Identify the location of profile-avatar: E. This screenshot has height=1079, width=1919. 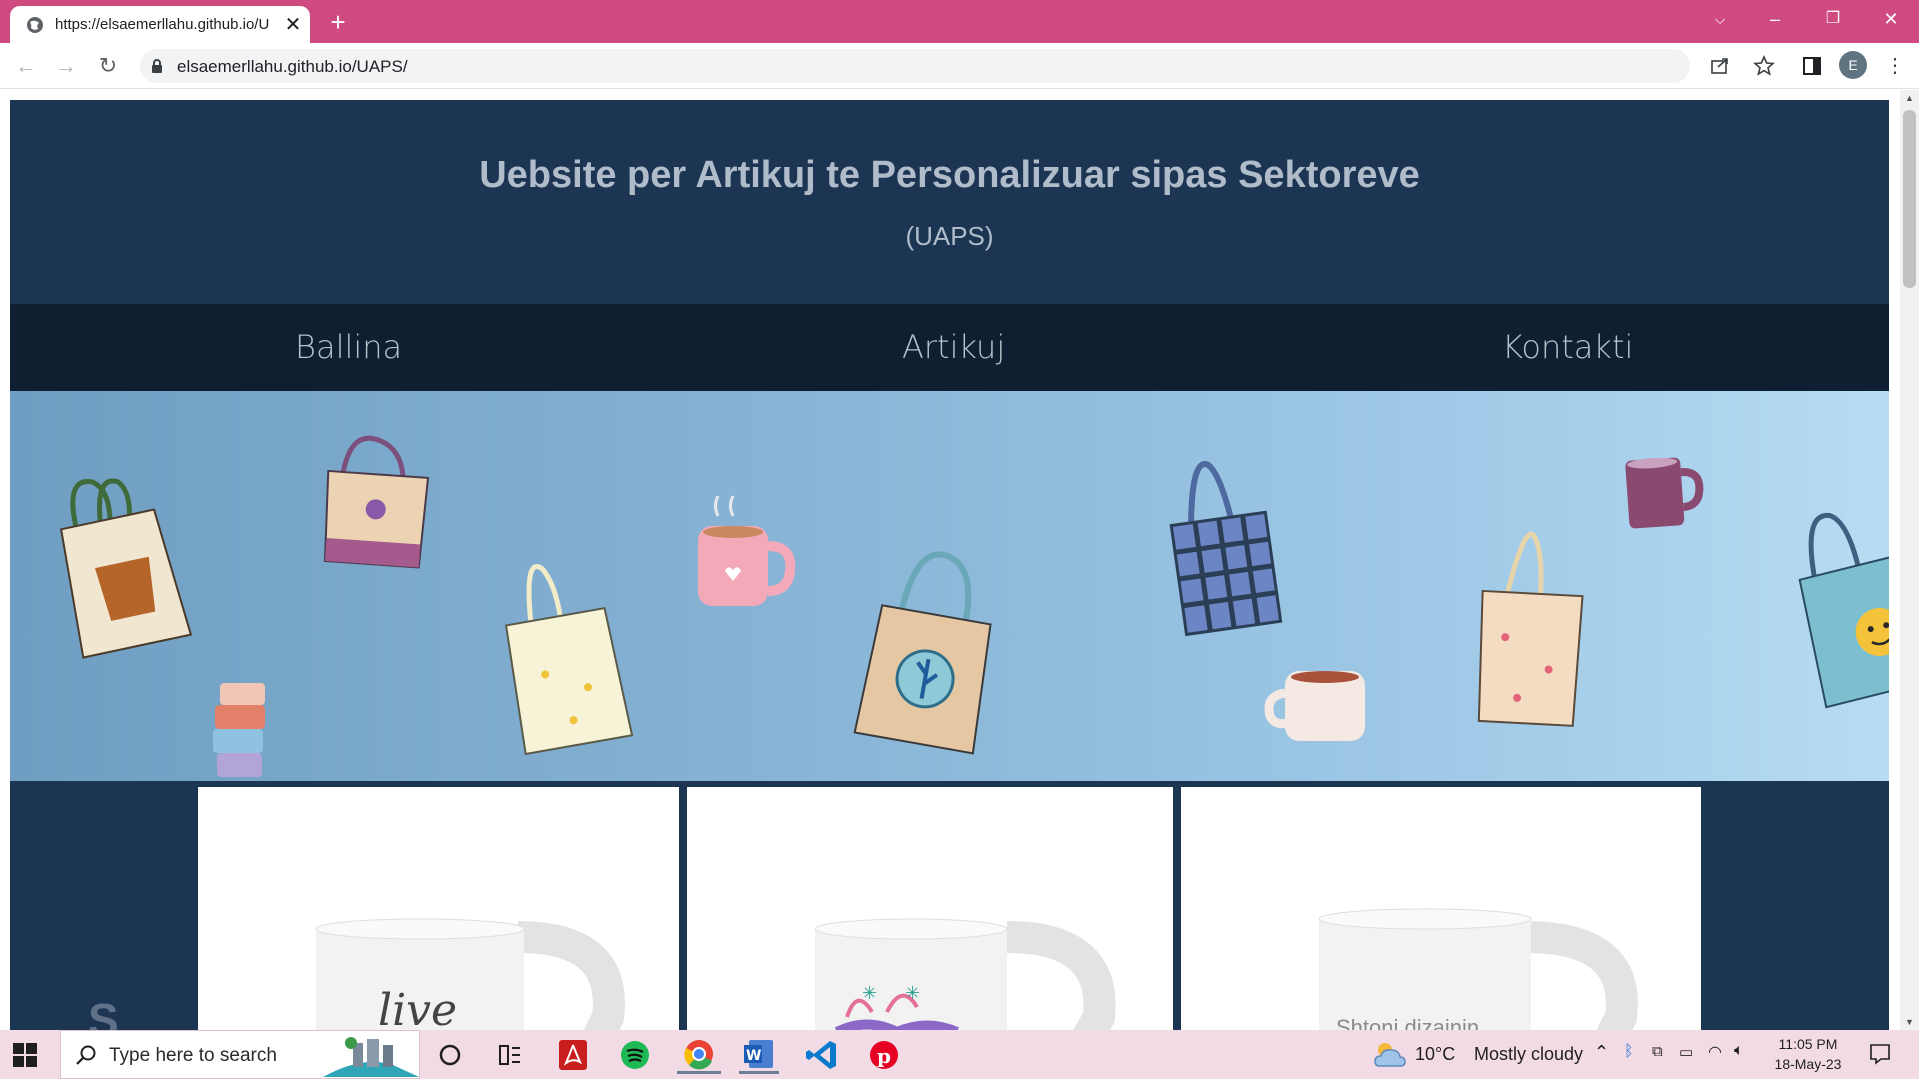
(1853, 65).